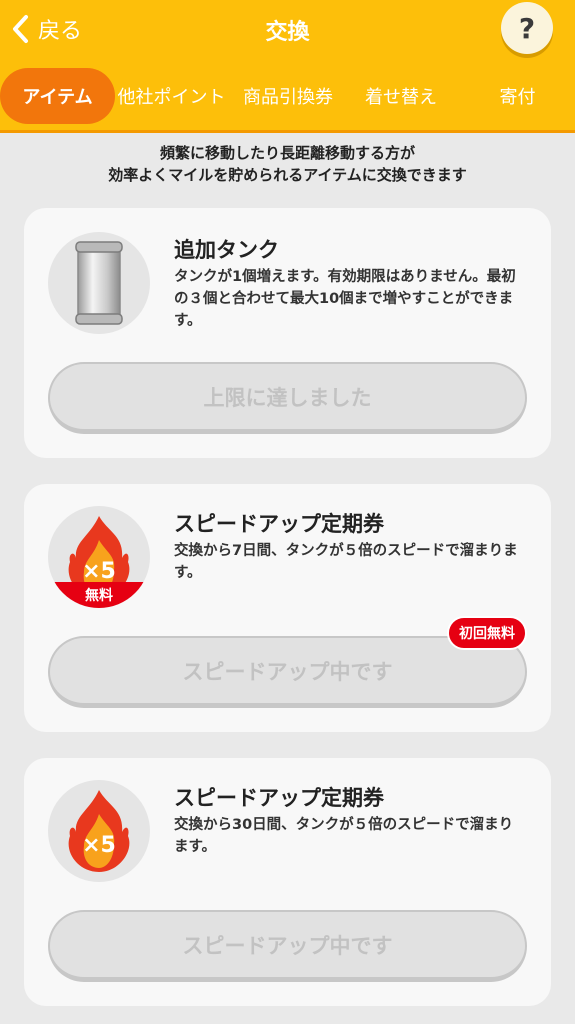 The image size is (575, 1024). What do you see at coordinates (99, 557) in the screenshot?
I see `flame-icon: ×5 無料` at bounding box center [99, 557].